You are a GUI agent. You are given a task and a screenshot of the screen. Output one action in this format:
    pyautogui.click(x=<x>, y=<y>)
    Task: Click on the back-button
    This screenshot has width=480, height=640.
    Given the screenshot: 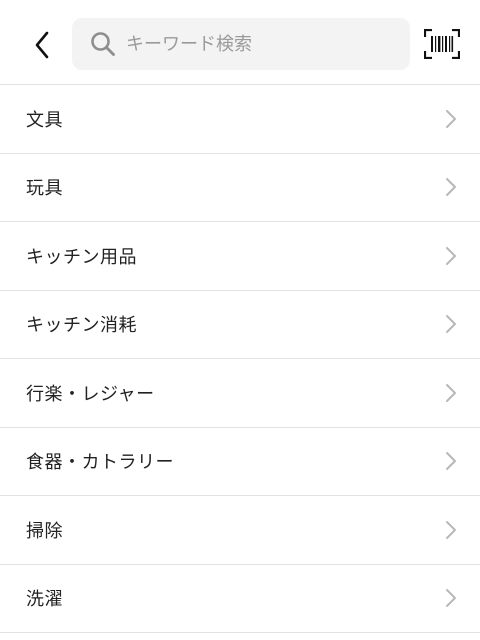 What is the action you would take?
    pyautogui.click(x=42, y=45)
    